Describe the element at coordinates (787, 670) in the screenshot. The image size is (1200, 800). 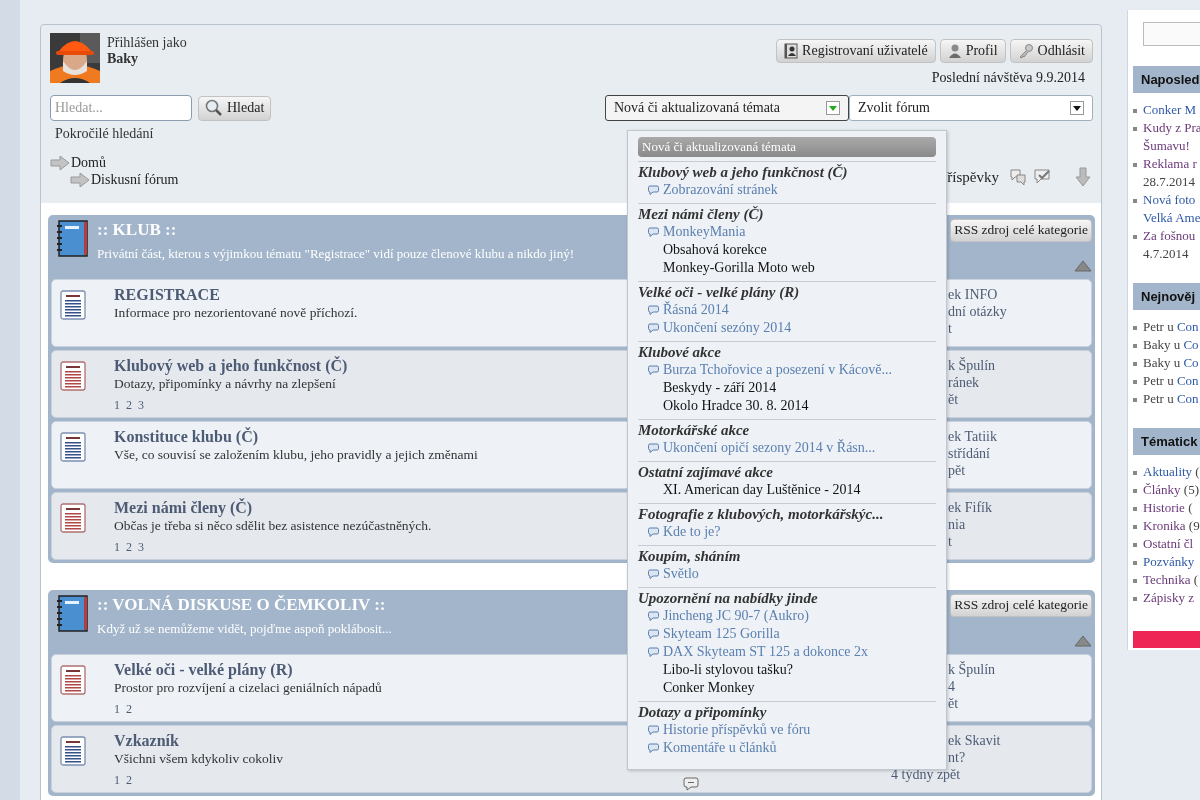
I see `topic-link: Libo-li stylovou tašku?` at that location.